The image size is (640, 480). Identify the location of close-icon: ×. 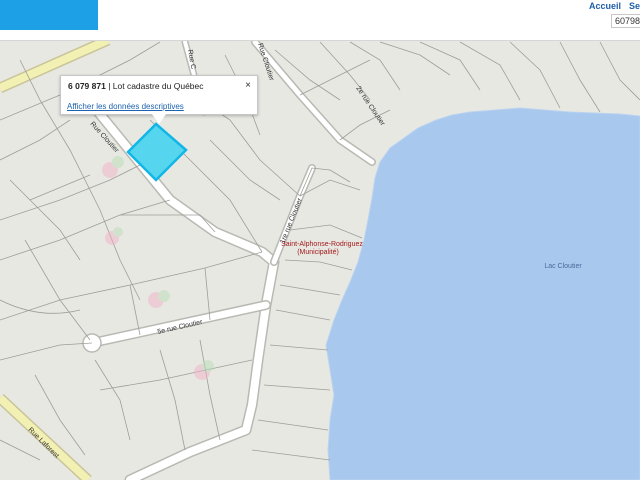
(248, 85).